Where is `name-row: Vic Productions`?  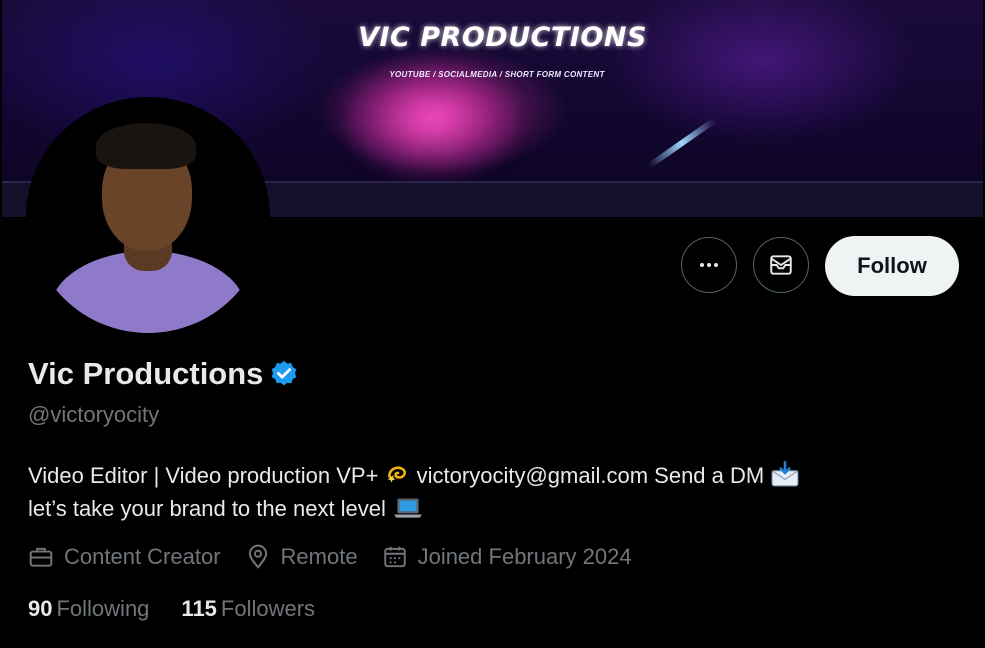 name-row: Vic Productions is located at coordinates (163, 374).